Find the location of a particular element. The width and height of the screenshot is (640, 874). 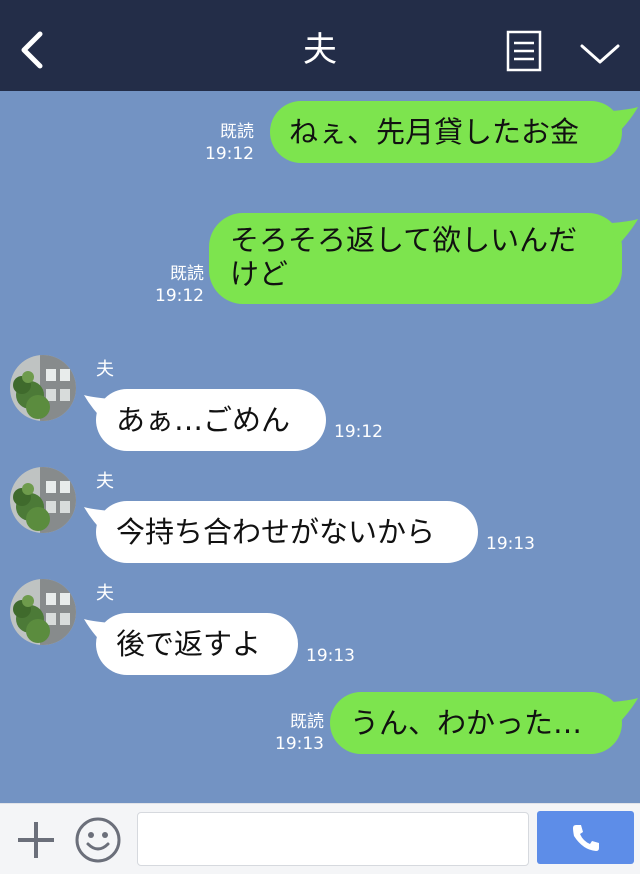

message-text: けど is located at coordinates (259, 274).